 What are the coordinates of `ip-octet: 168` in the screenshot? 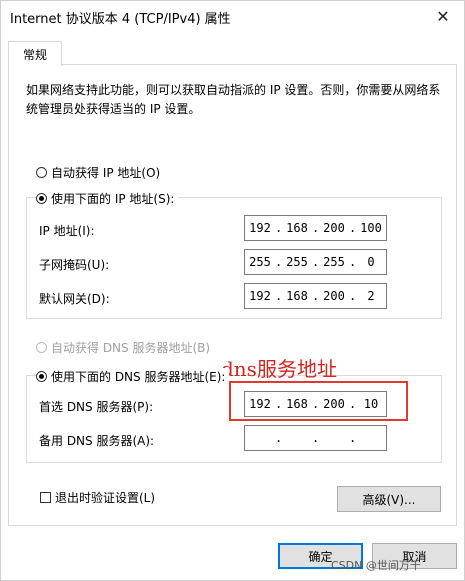 It's located at (297, 228).